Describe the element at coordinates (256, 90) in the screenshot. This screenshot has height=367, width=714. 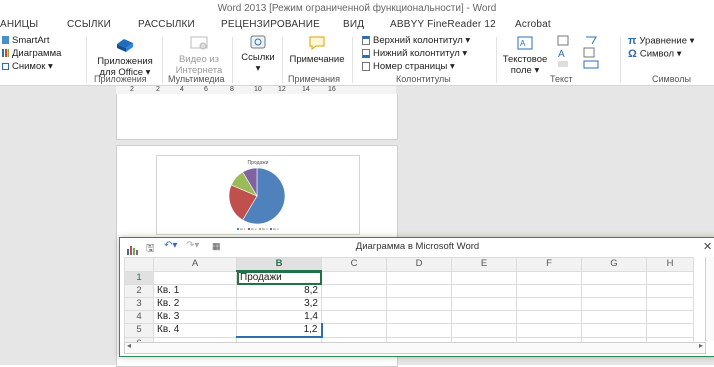
I see `ruler: 2 2 4 6 8 10 12 14 16` at that location.